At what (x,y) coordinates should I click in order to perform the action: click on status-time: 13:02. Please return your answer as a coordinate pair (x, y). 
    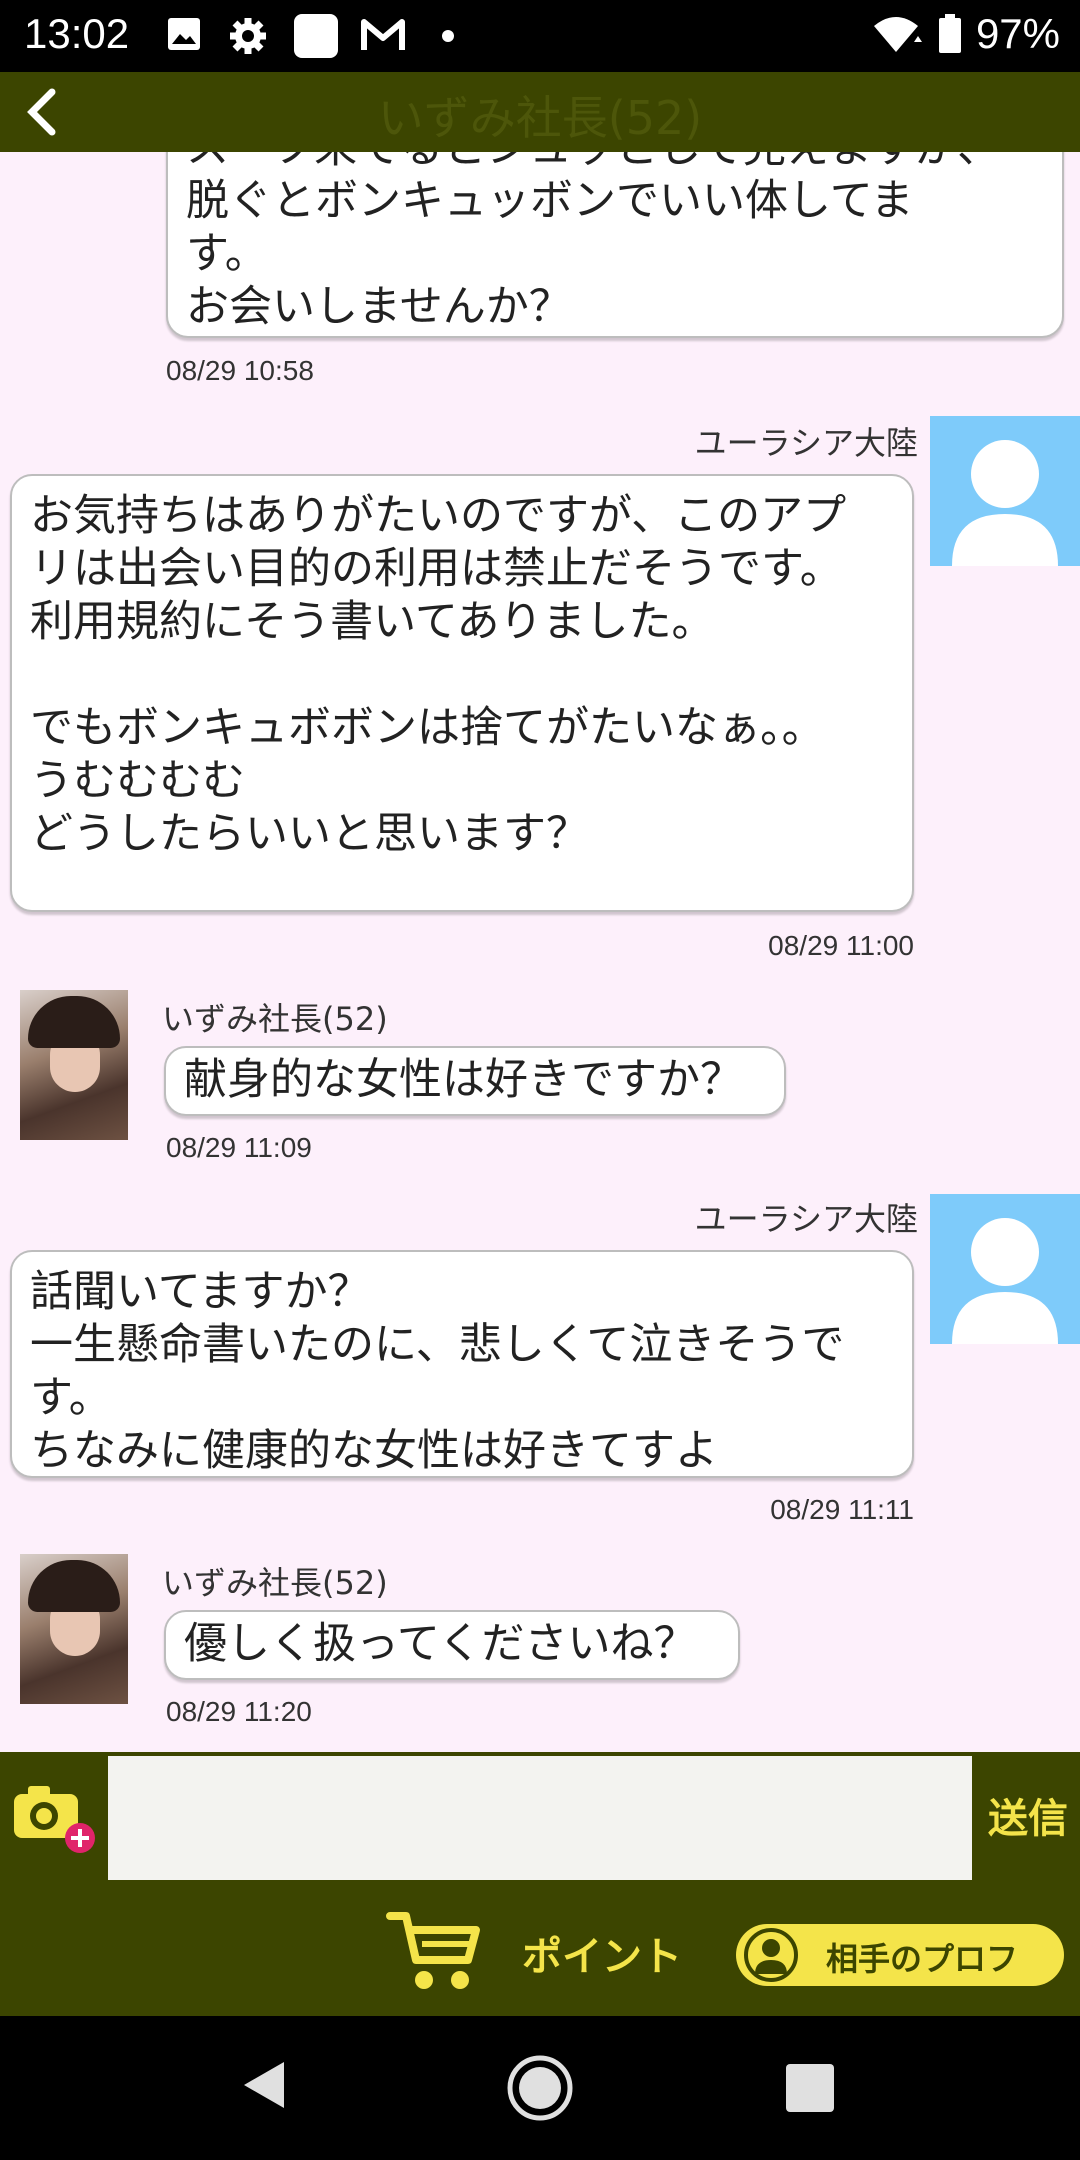
    Looking at the image, I should click on (77, 33).